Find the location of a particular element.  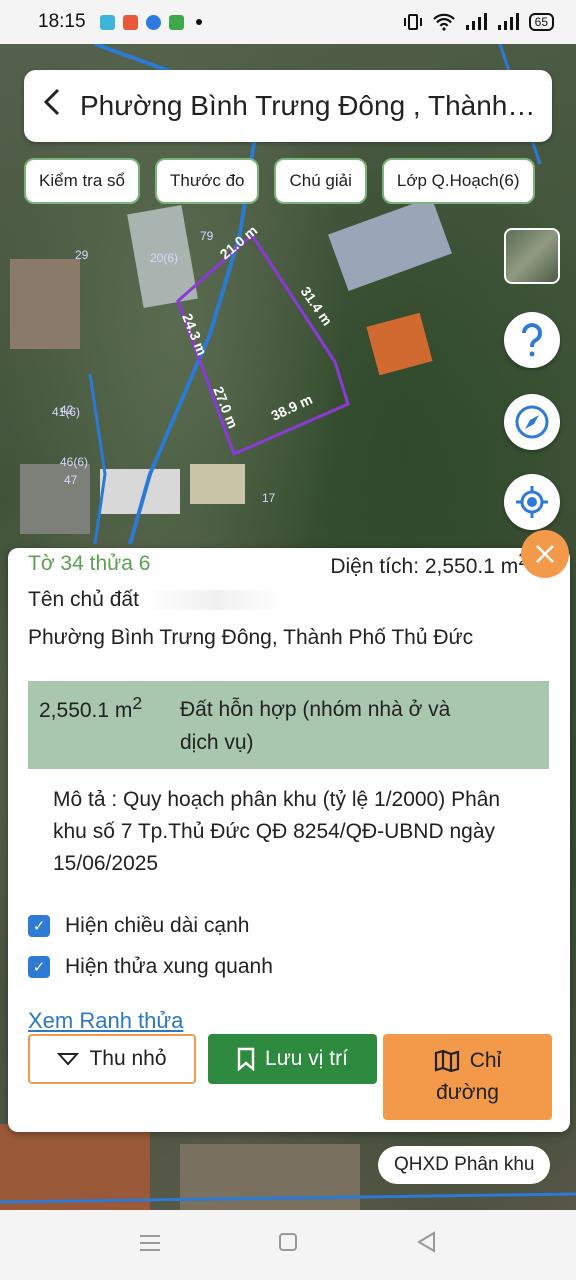

compass-button is located at coordinates (532, 422).